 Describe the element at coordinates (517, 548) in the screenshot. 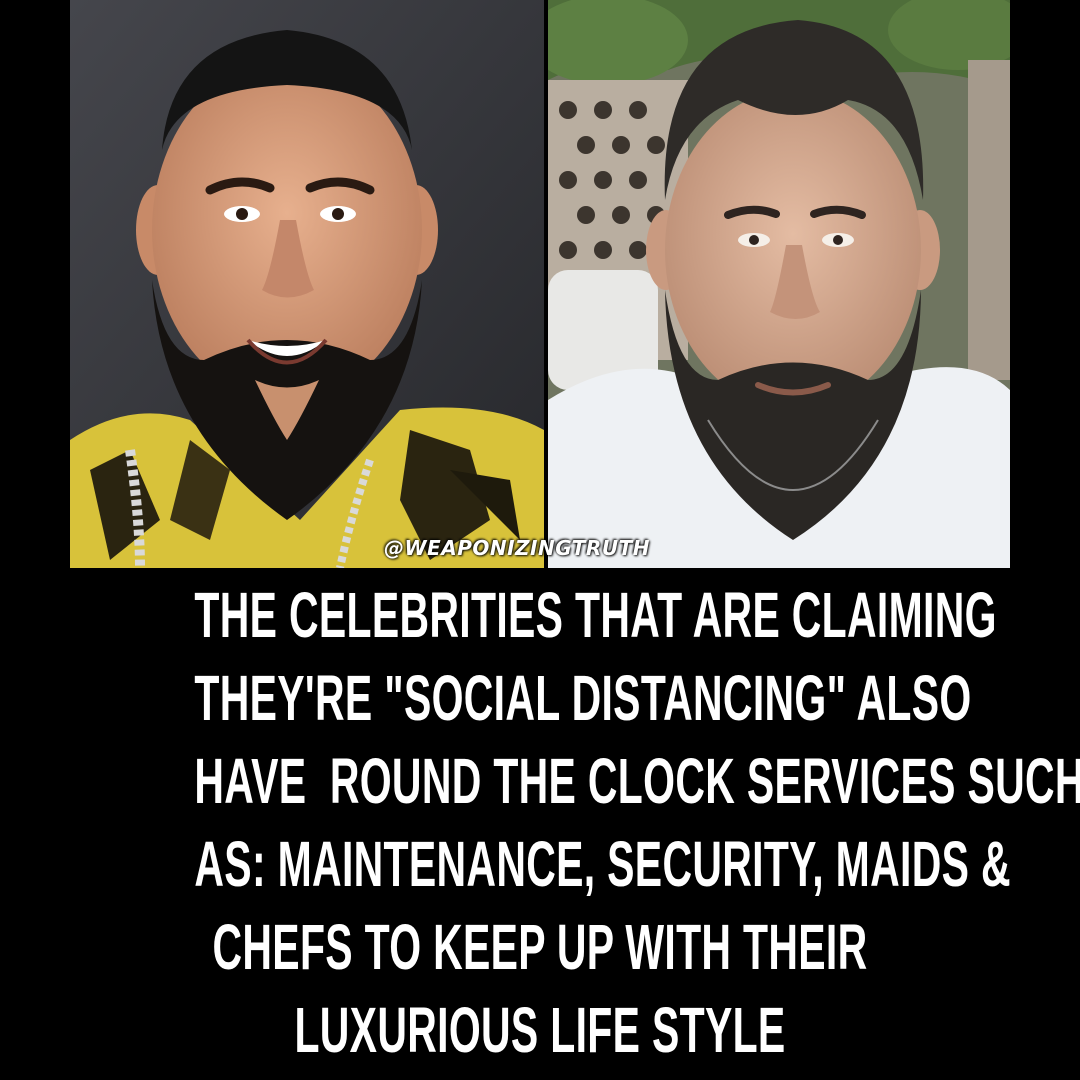

I see `watermark-handle: @WEAPONIZINGTRUTH` at that location.